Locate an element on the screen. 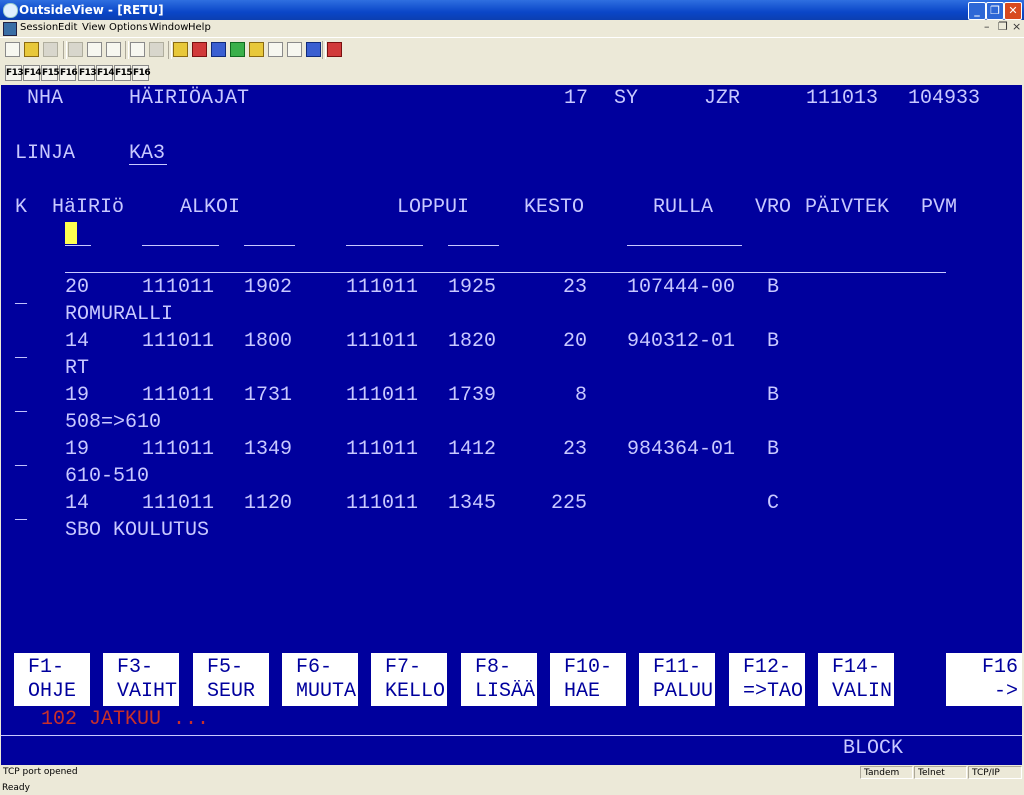 The image size is (1024, 795). menu-options: Options is located at coordinates (128, 28).